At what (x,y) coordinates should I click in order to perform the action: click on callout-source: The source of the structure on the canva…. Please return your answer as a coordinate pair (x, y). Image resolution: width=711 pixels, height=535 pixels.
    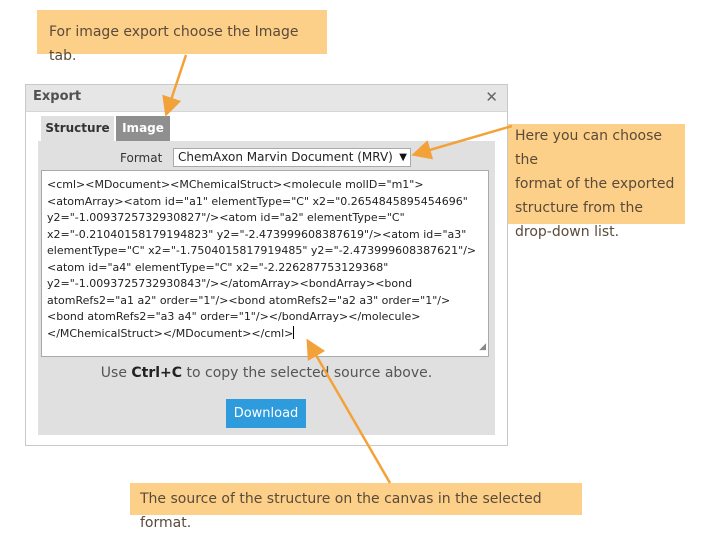
    Looking at the image, I should click on (356, 507).